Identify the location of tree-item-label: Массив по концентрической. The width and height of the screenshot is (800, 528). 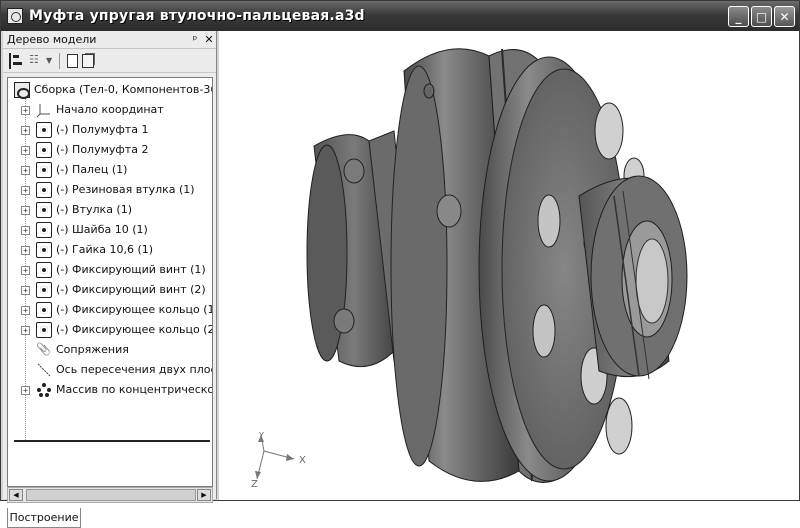
(134, 389).